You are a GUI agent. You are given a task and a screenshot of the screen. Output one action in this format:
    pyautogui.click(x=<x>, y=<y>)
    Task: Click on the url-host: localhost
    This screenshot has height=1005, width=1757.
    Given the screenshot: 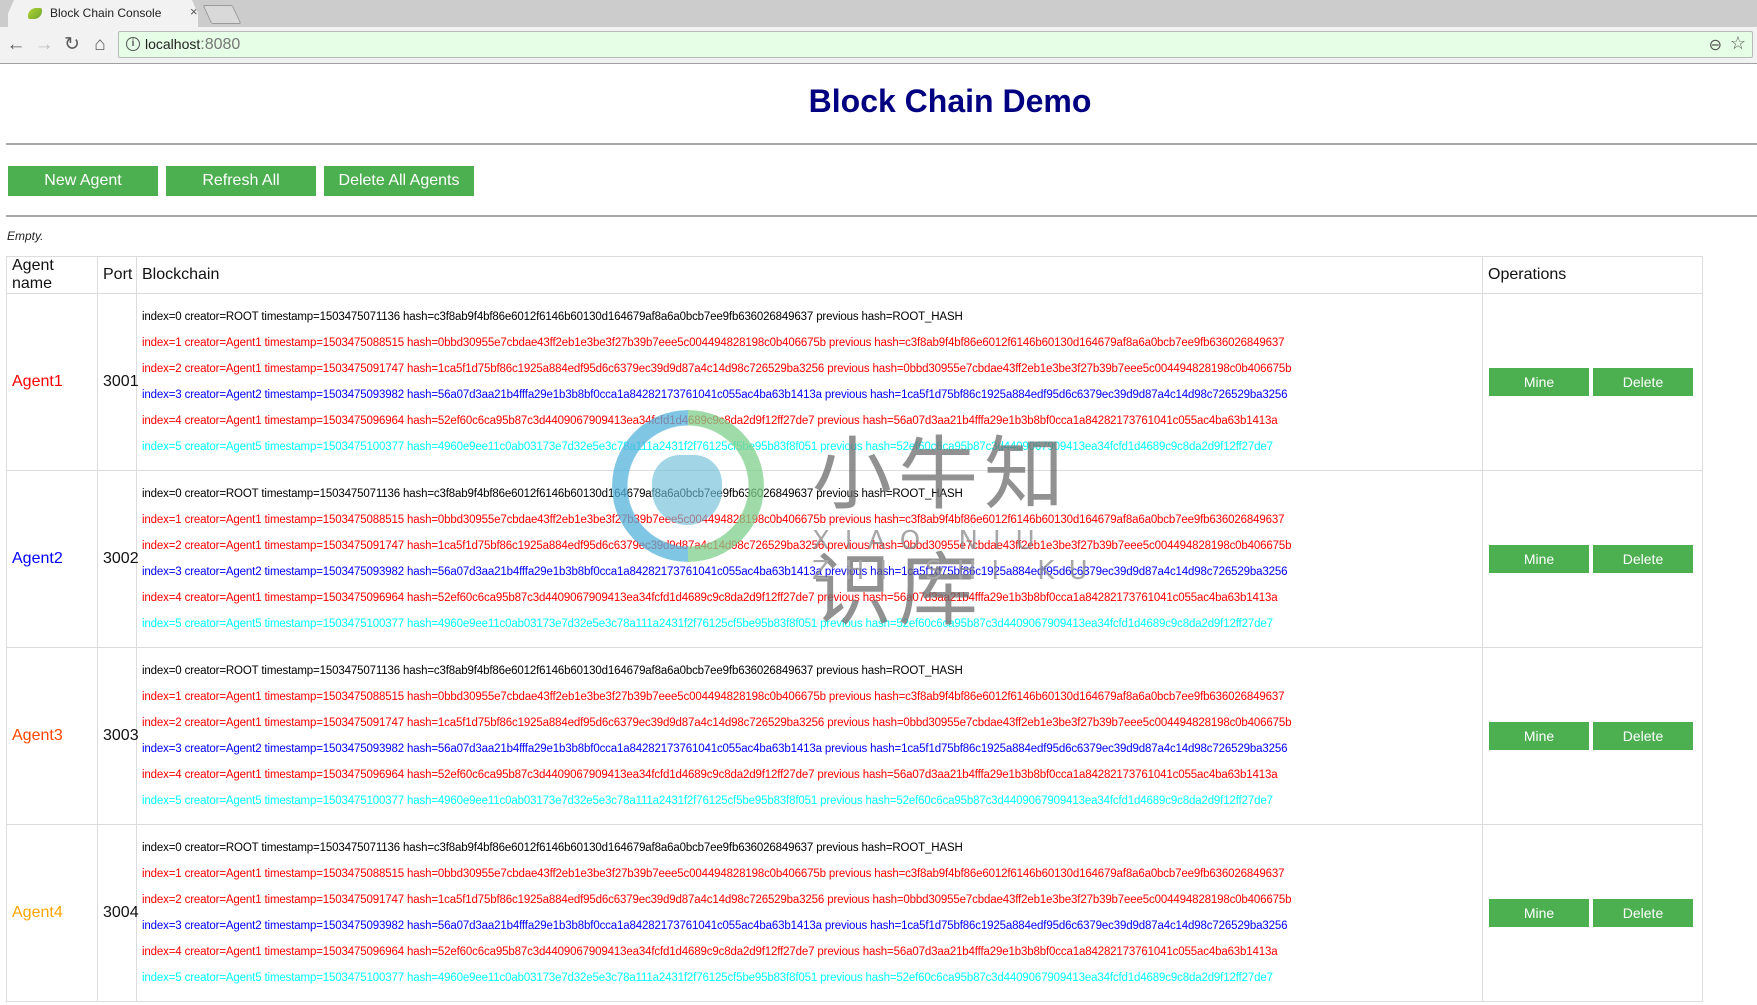 What is the action you would take?
    pyautogui.click(x=173, y=44)
    